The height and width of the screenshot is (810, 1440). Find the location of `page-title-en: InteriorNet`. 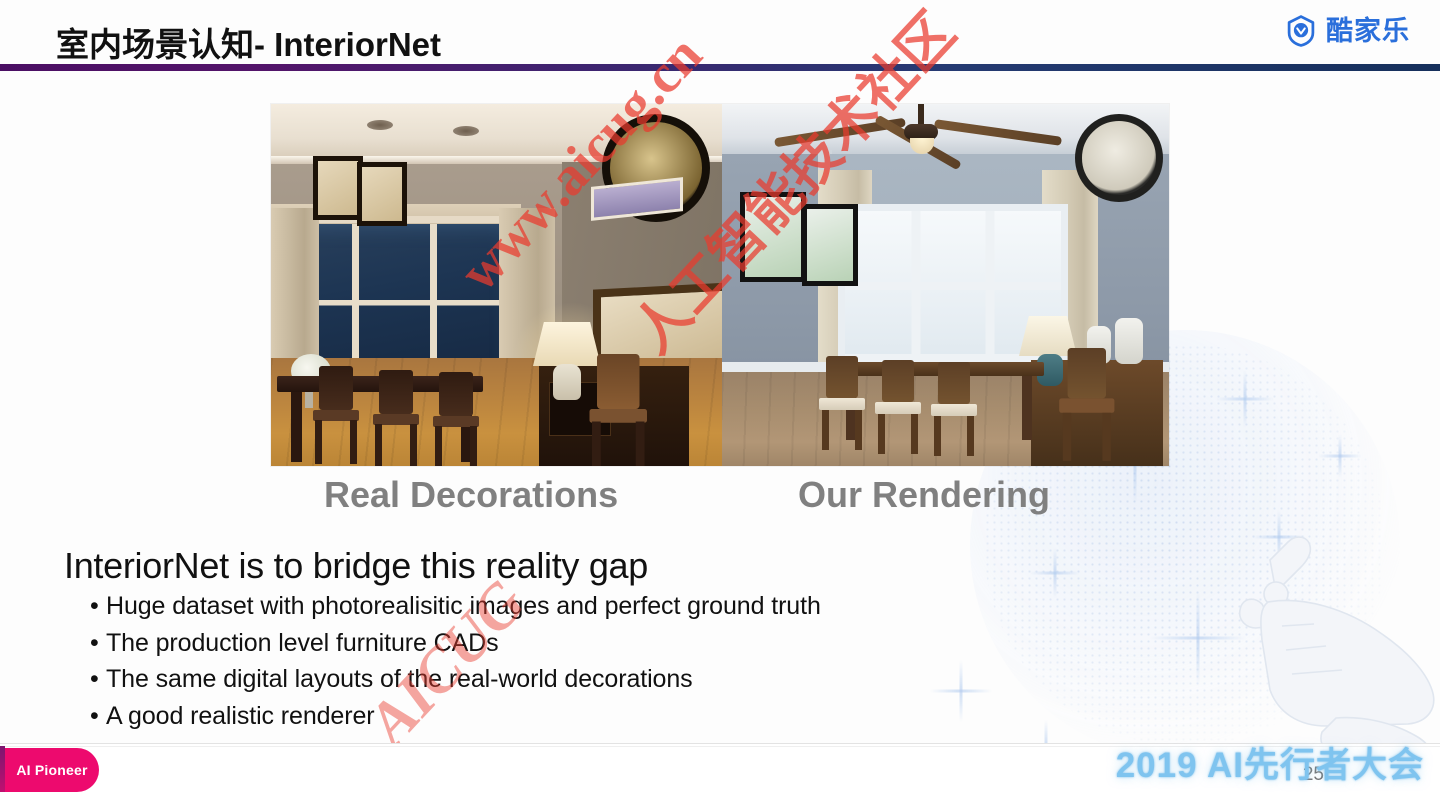

page-title-en: InteriorNet is located at coordinates (358, 44).